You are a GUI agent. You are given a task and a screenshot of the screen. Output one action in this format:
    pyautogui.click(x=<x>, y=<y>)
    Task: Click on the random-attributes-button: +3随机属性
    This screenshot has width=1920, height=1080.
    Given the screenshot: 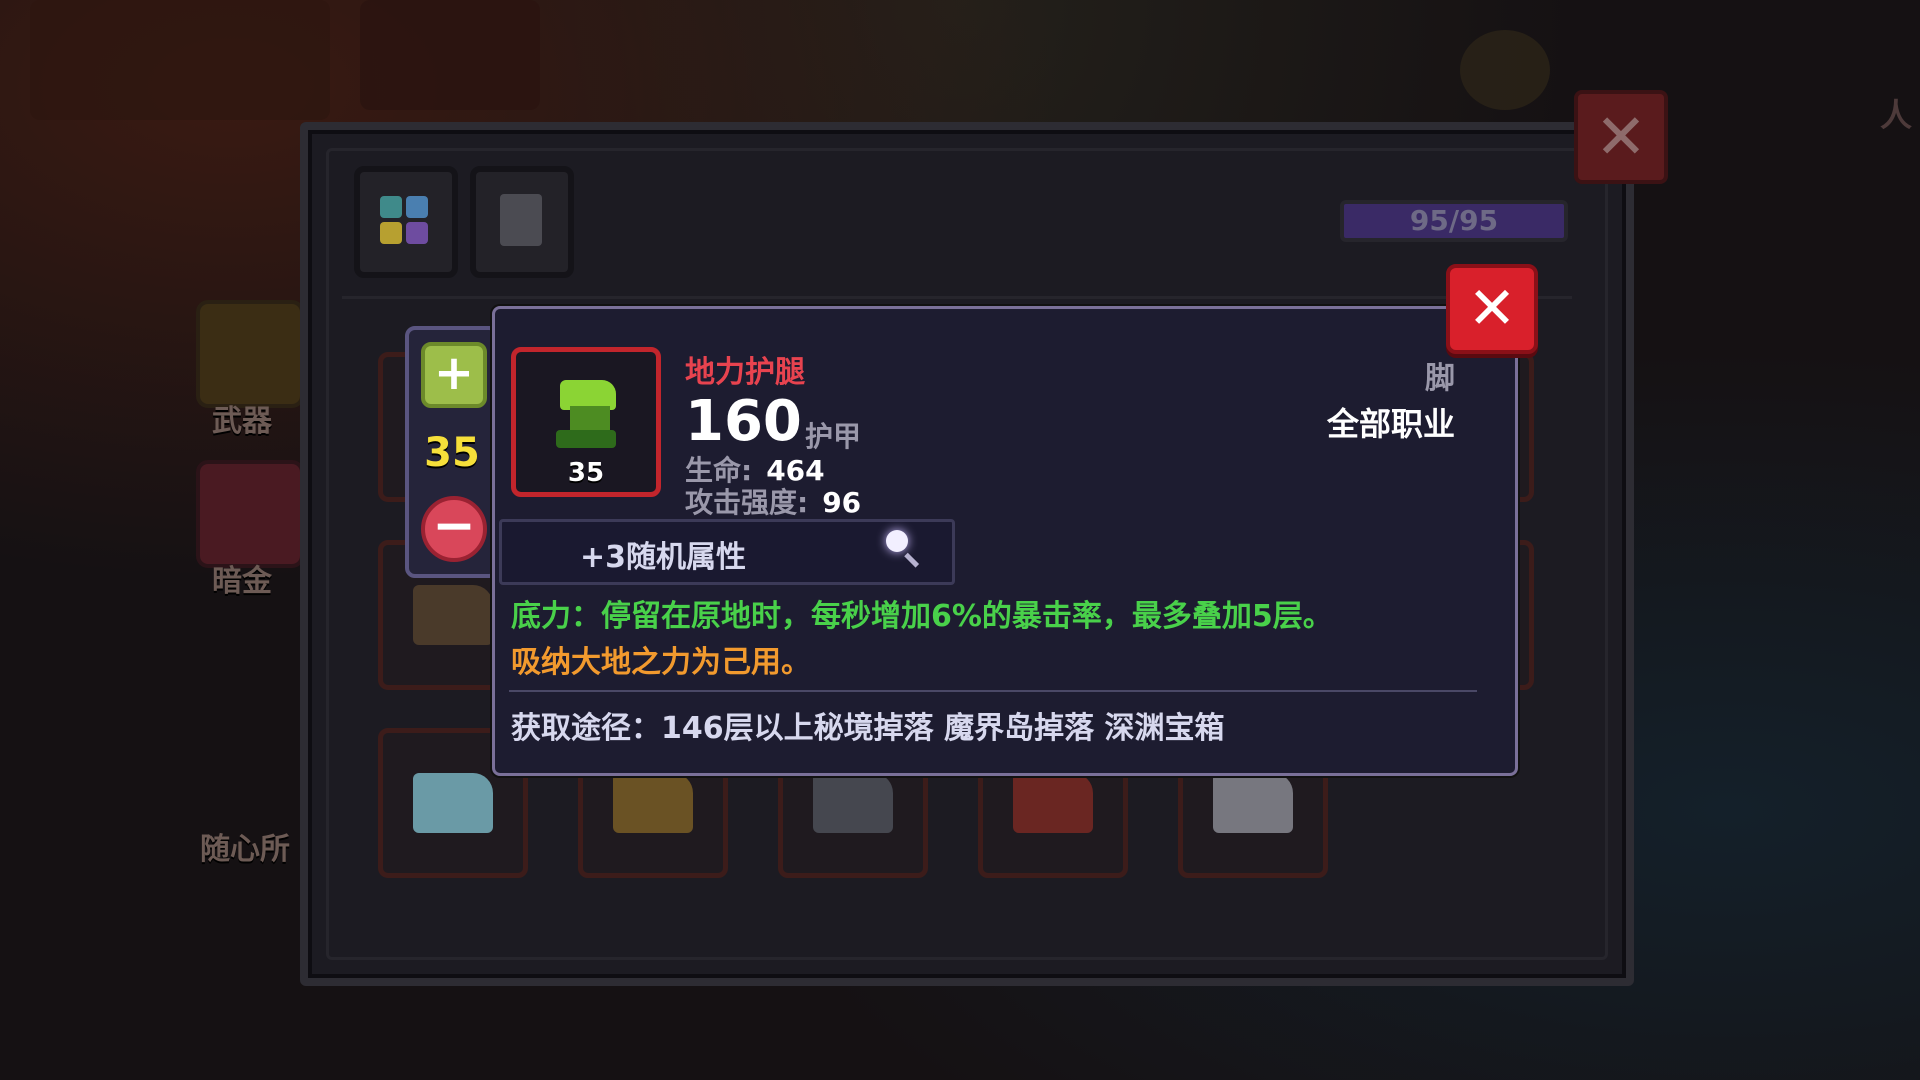 What is the action you would take?
    pyautogui.click(x=727, y=552)
    